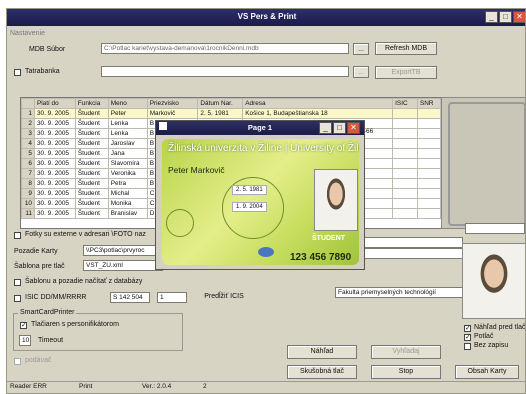 This screenshot has height=394, width=526. What do you see at coordinates (495, 228) in the screenshot?
I see `photo-path-field` at bounding box center [495, 228].